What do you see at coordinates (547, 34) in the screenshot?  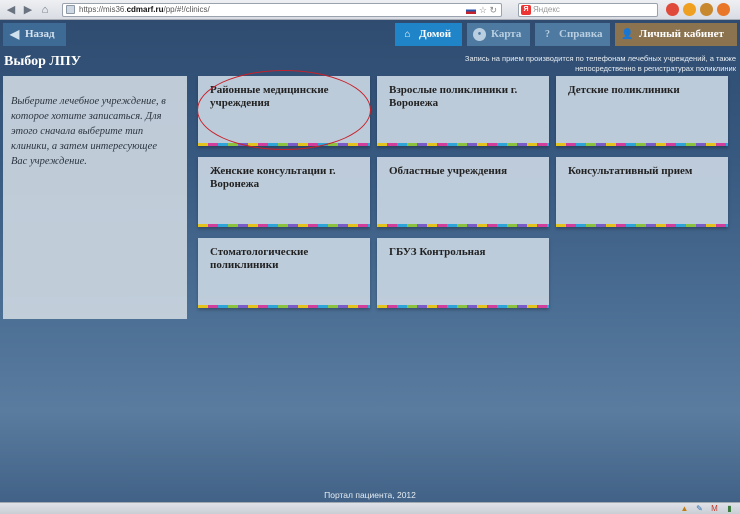 I see `question-icon: ?` at bounding box center [547, 34].